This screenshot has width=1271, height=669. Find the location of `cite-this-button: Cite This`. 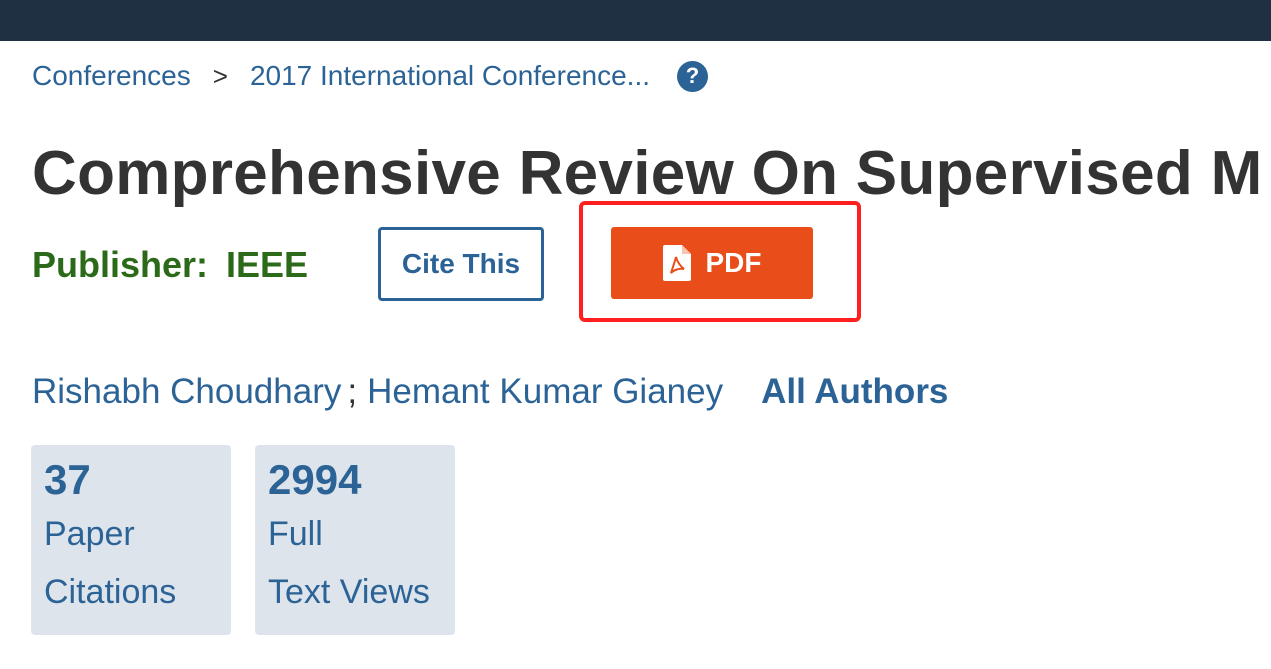

cite-this-button: Cite This is located at coordinates (461, 264).